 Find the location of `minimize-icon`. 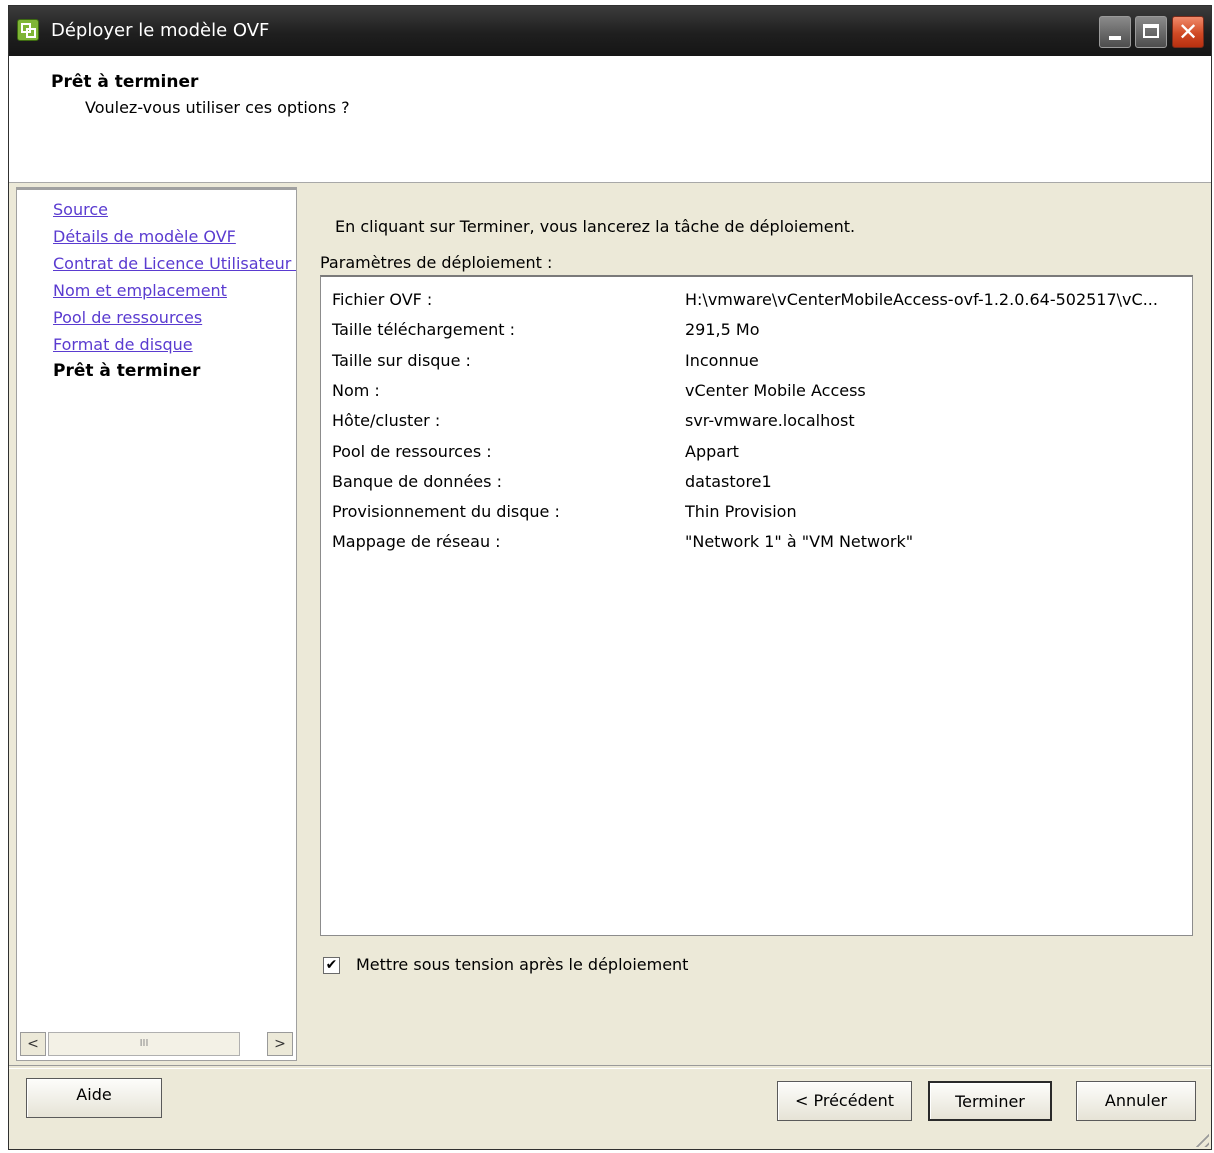

minimize-icon is located at coordinates (1115, 32).